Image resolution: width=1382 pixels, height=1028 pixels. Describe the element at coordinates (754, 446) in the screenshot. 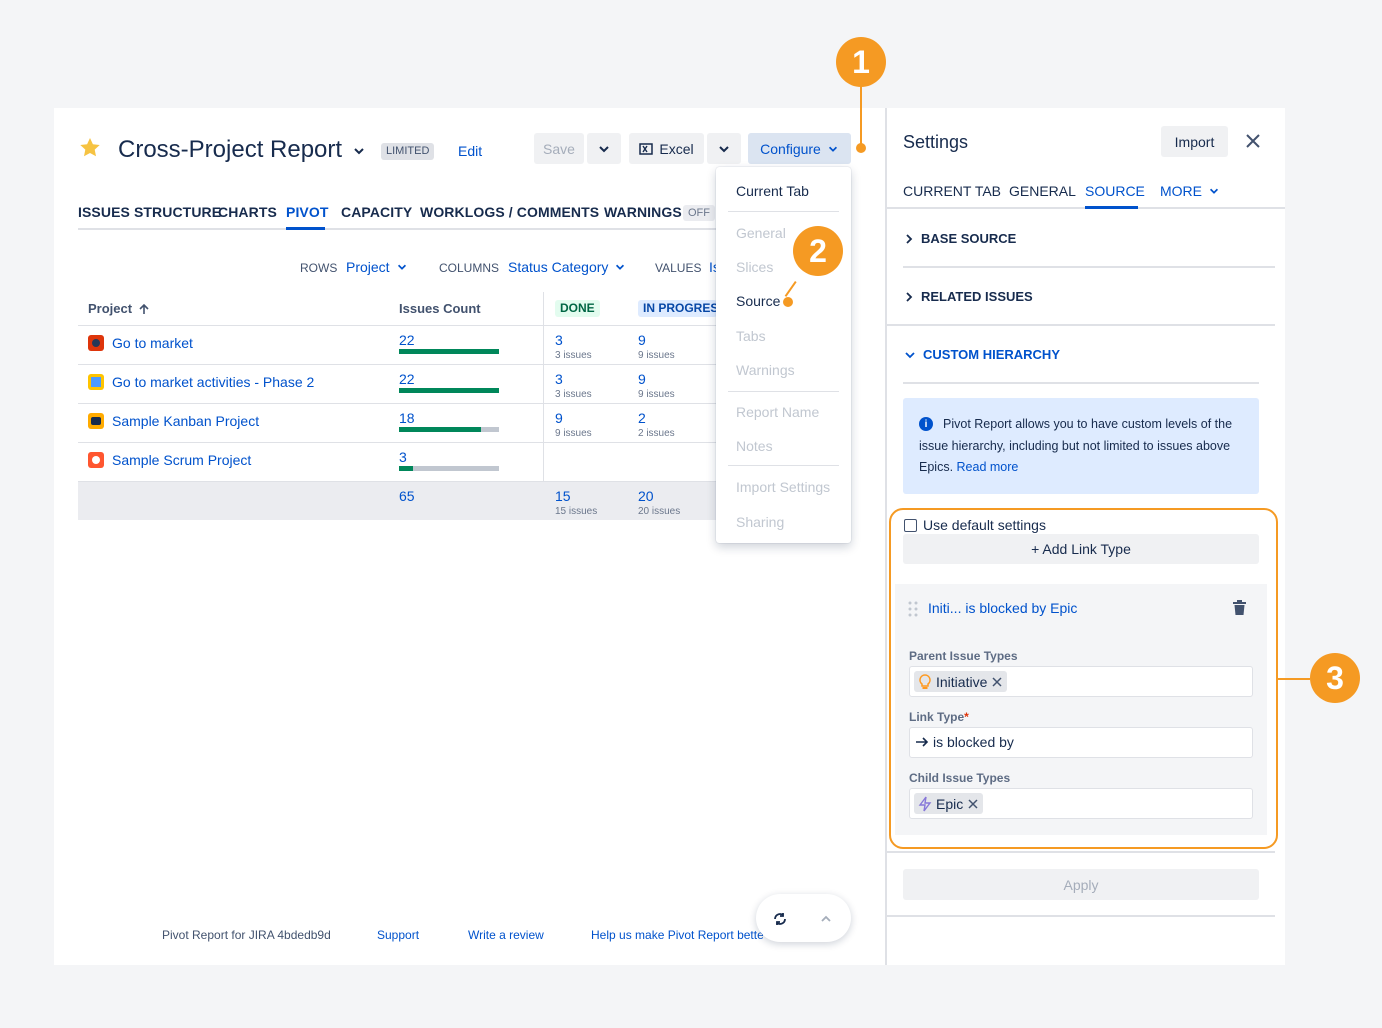

I see `menu-item-notes: Notes` at that location.